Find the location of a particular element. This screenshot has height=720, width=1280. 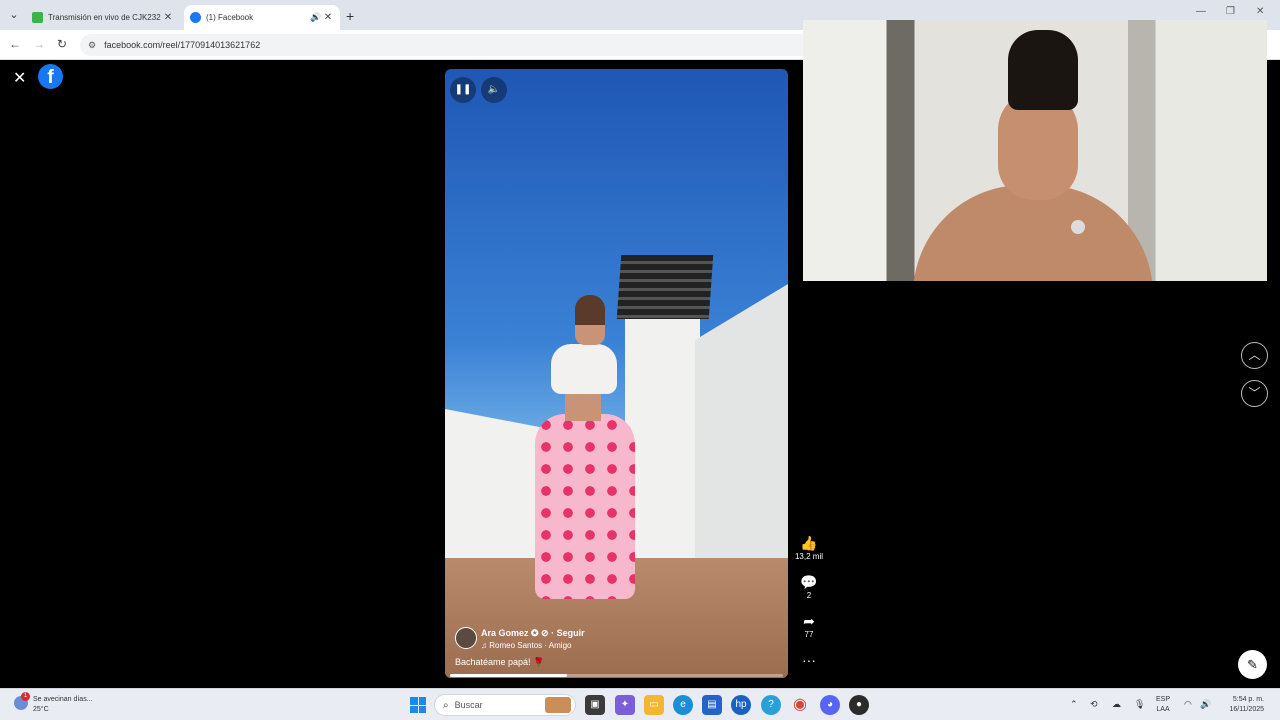

like-count: 13,2 mil is located at coordinates (808, 556).